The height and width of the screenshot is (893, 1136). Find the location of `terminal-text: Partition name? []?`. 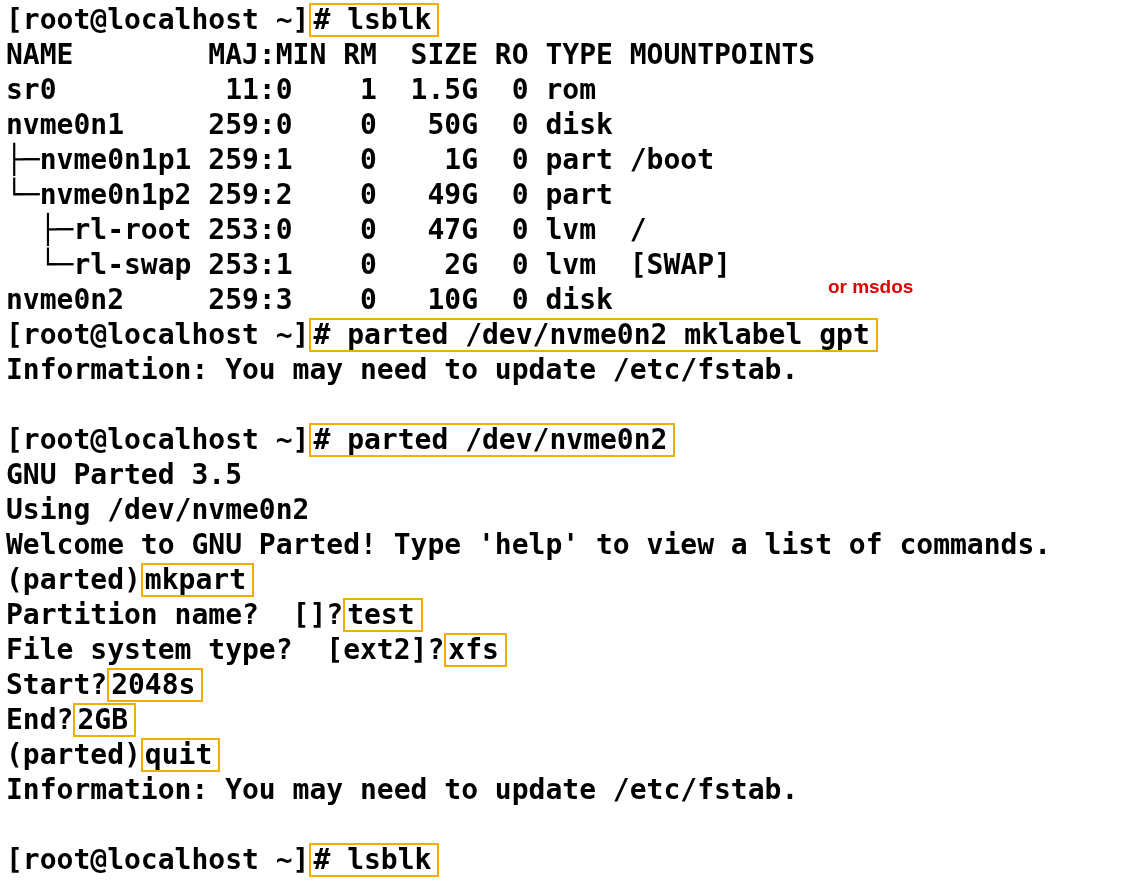

terminal-text: Partition name? []? is located at coordinates (175, 614).